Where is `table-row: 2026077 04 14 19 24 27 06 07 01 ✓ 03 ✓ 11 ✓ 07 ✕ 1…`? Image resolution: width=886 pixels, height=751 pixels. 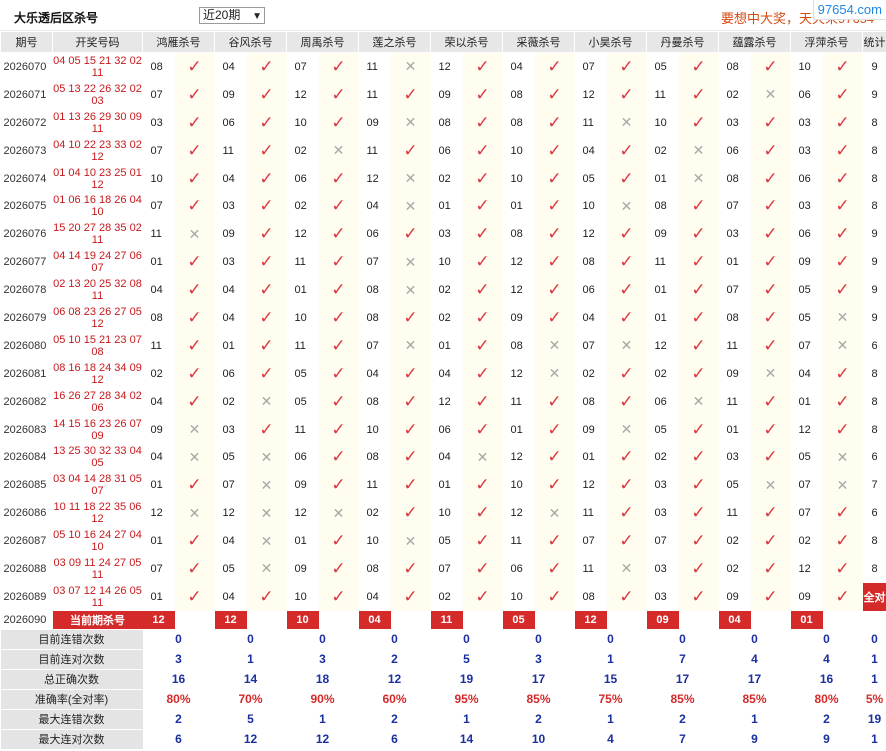
table-row: 2026077 04 14 19 24 27 06 07 01 ✓ 03 ✓ 11 ✓ 07 ✕ 1… is located at coordinates (443, 262).